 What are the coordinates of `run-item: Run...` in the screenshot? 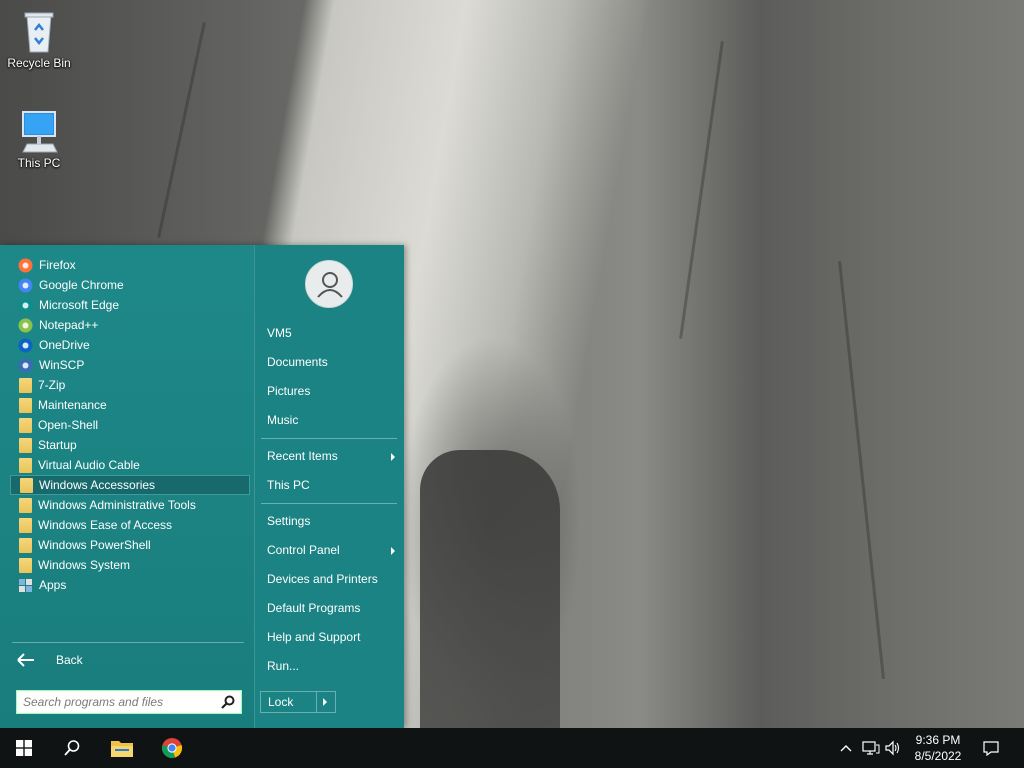 It's located at (333, 666).